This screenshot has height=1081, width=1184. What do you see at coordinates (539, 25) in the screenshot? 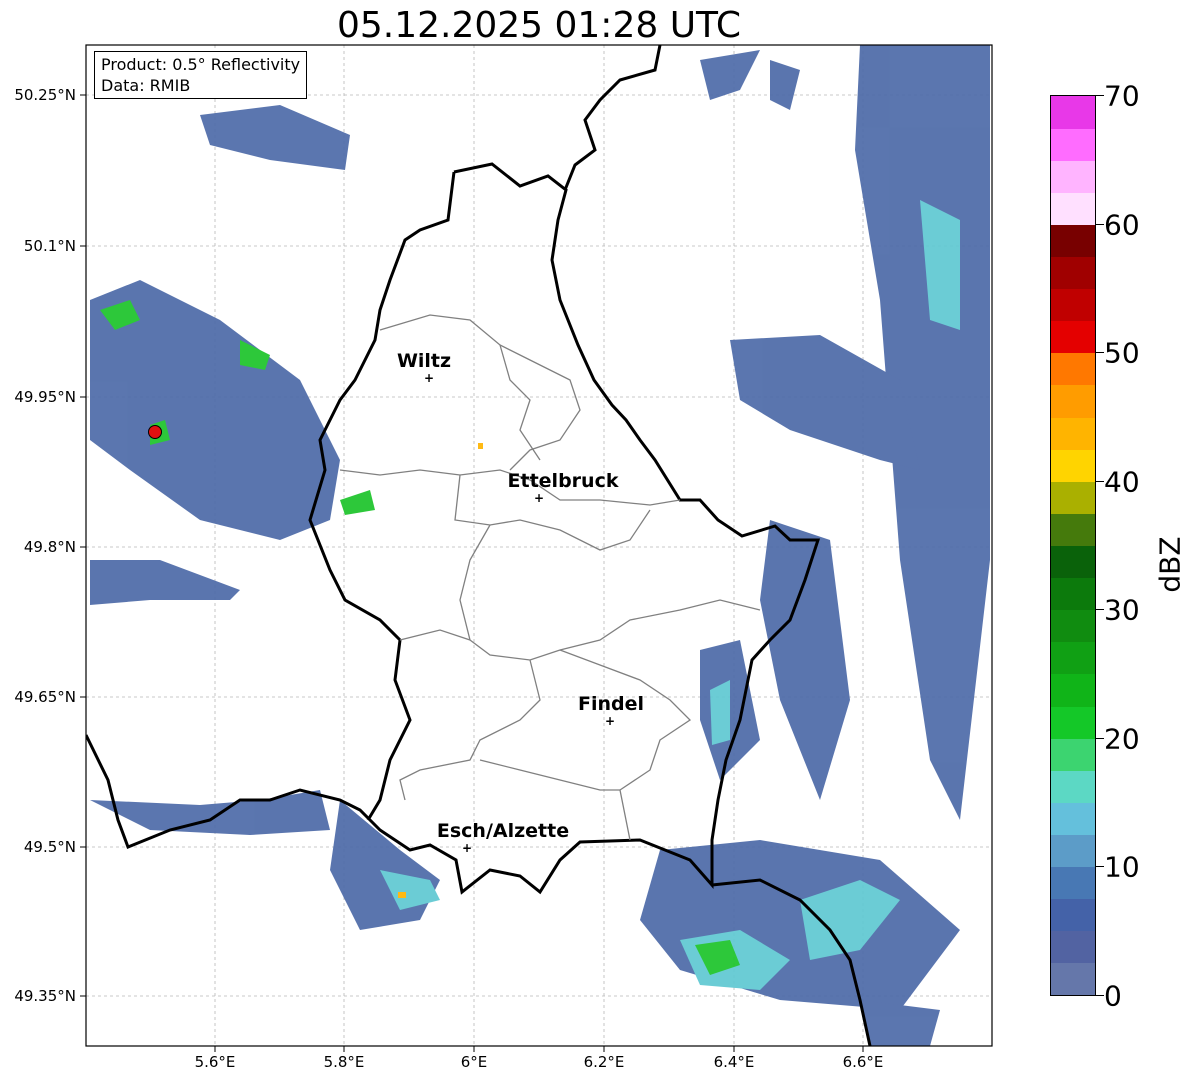
I see `map-title: 05.12.2025 01:28 UTC` at bounding box center [539, 25].